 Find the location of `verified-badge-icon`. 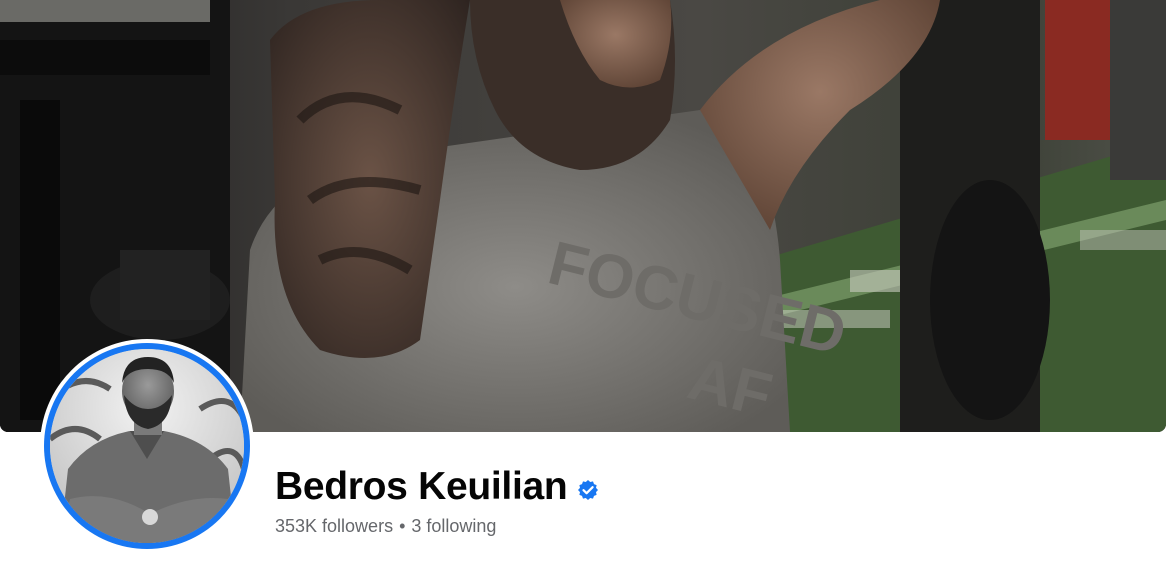

verified-badge-icon is located at coordinates (588, 490).